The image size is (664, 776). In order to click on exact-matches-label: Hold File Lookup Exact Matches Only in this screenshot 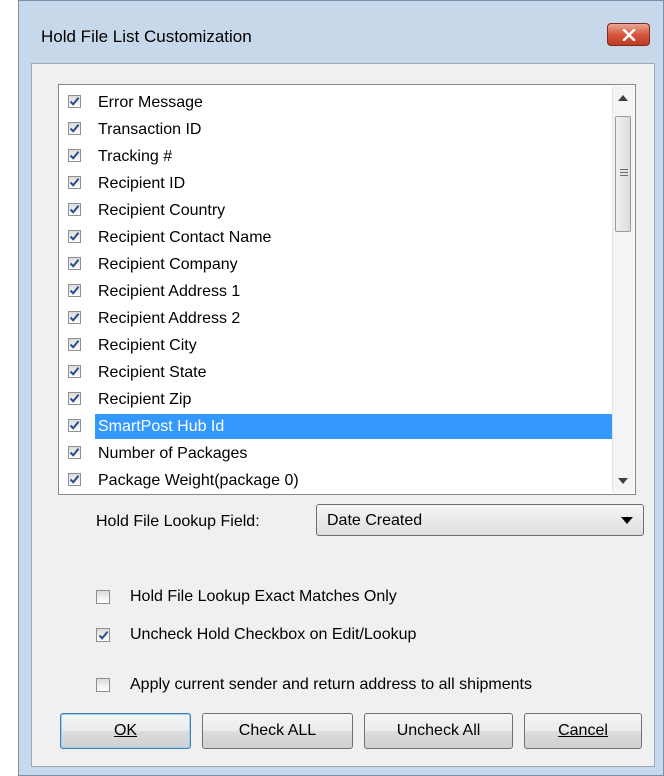, I will do `click(263, 596)`.